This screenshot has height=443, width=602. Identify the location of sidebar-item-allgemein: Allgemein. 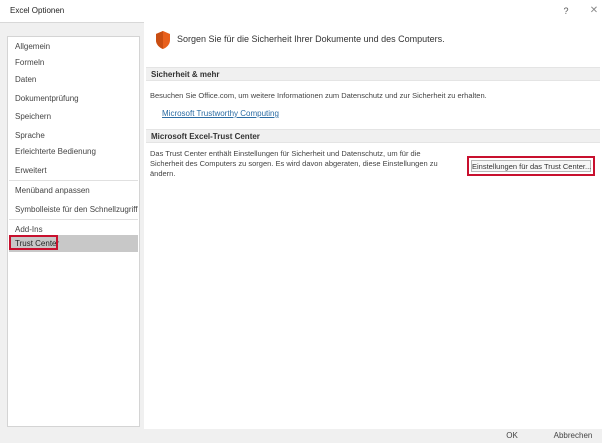
(73, 46).